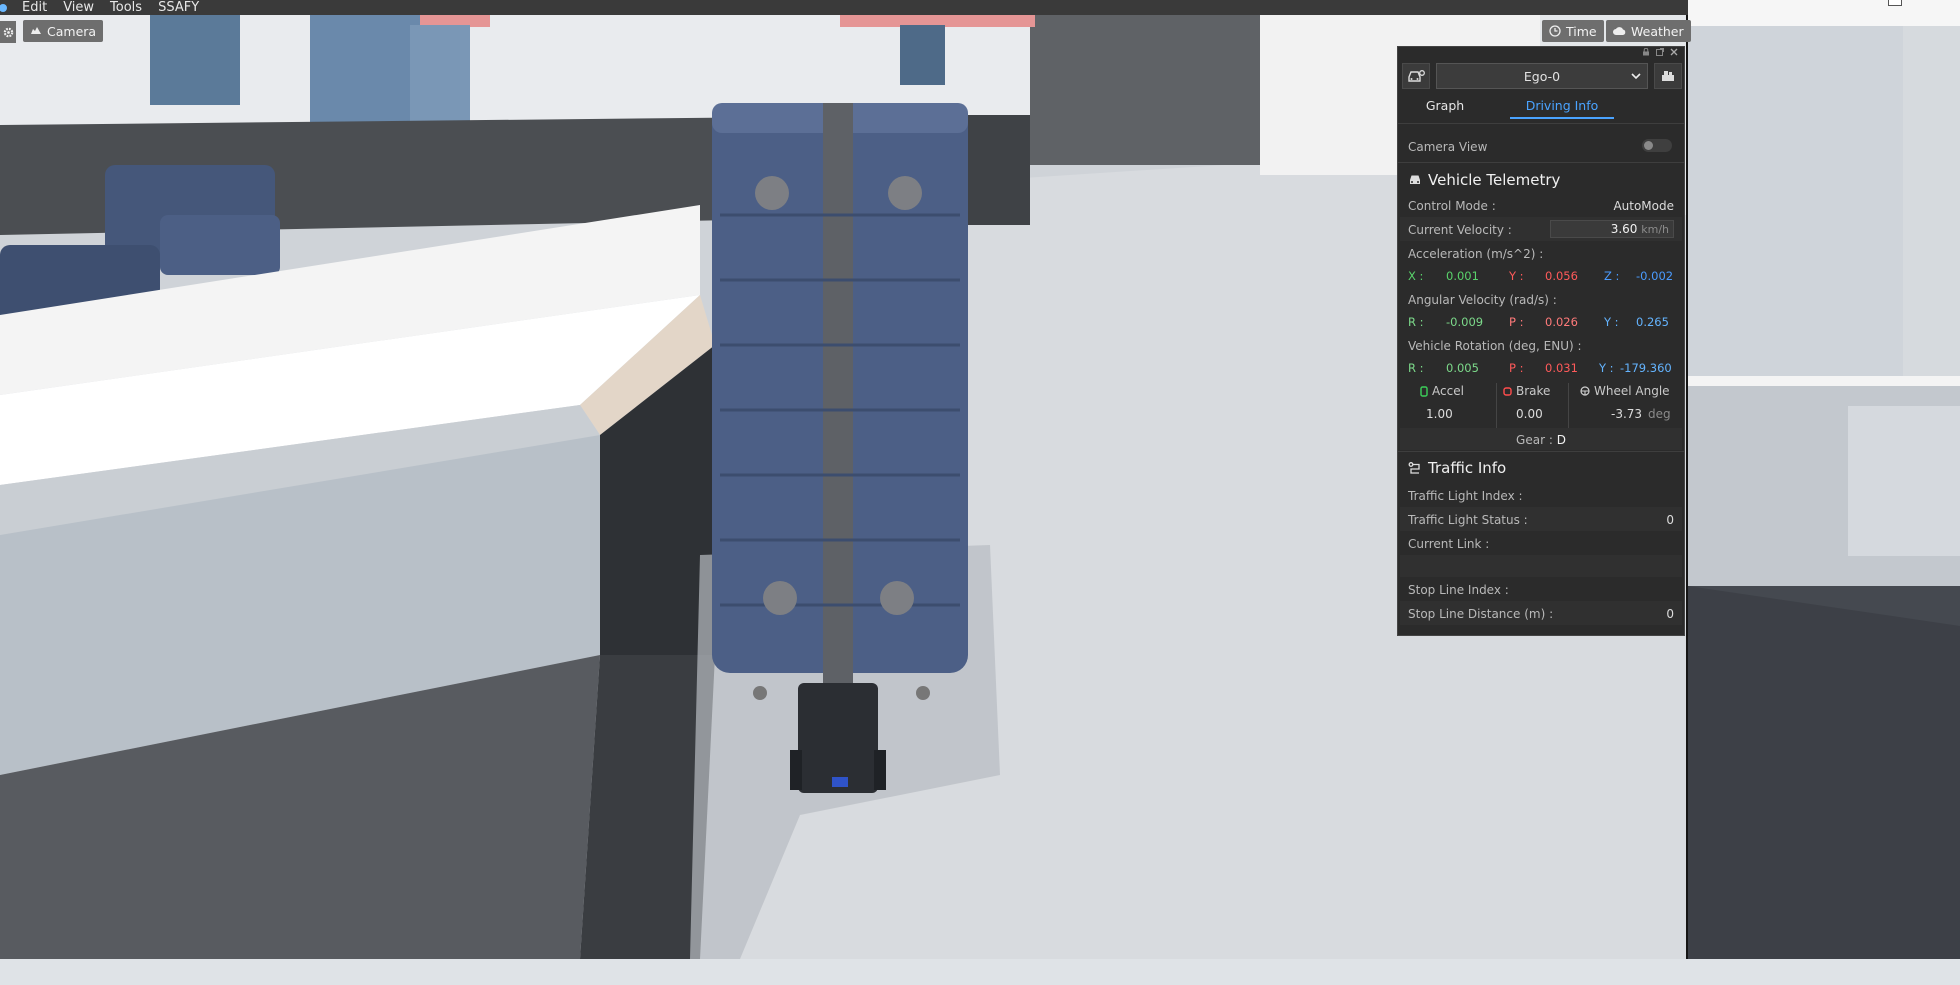 This screenshot has height=985, width=1960. I want to click on panel-tabs: Graph Driving Info, so click(1542, 108).